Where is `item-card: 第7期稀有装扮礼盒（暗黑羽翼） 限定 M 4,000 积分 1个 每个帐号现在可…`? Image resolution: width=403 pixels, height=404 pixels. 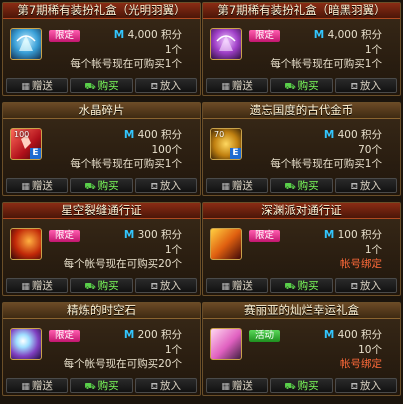 item-card: 第7期稀有装扮礼盒（暗黑羽翼） 限定 M 4,000 积分 1个 每个帐号现在可… is located at coordinates (301, 49).